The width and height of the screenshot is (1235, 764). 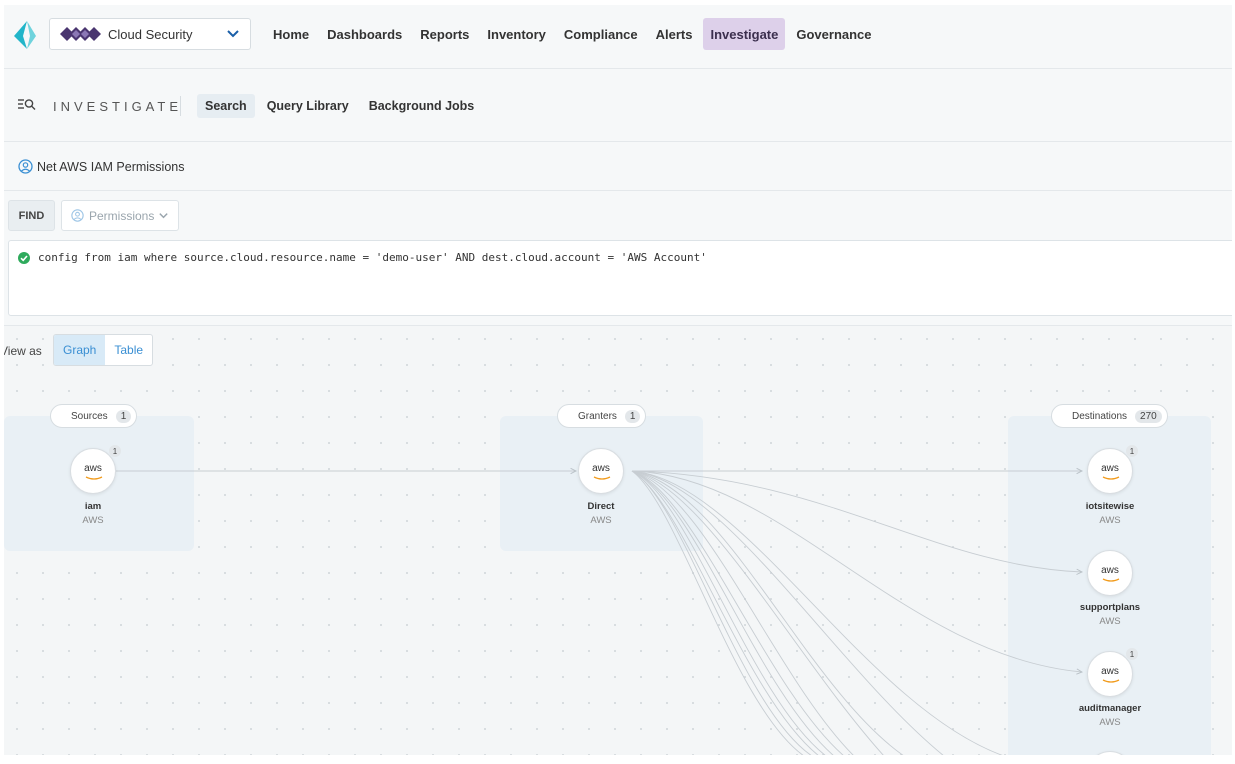 I want to click on destinations-pill: Destinations 270, so click(x=1109, y=416).